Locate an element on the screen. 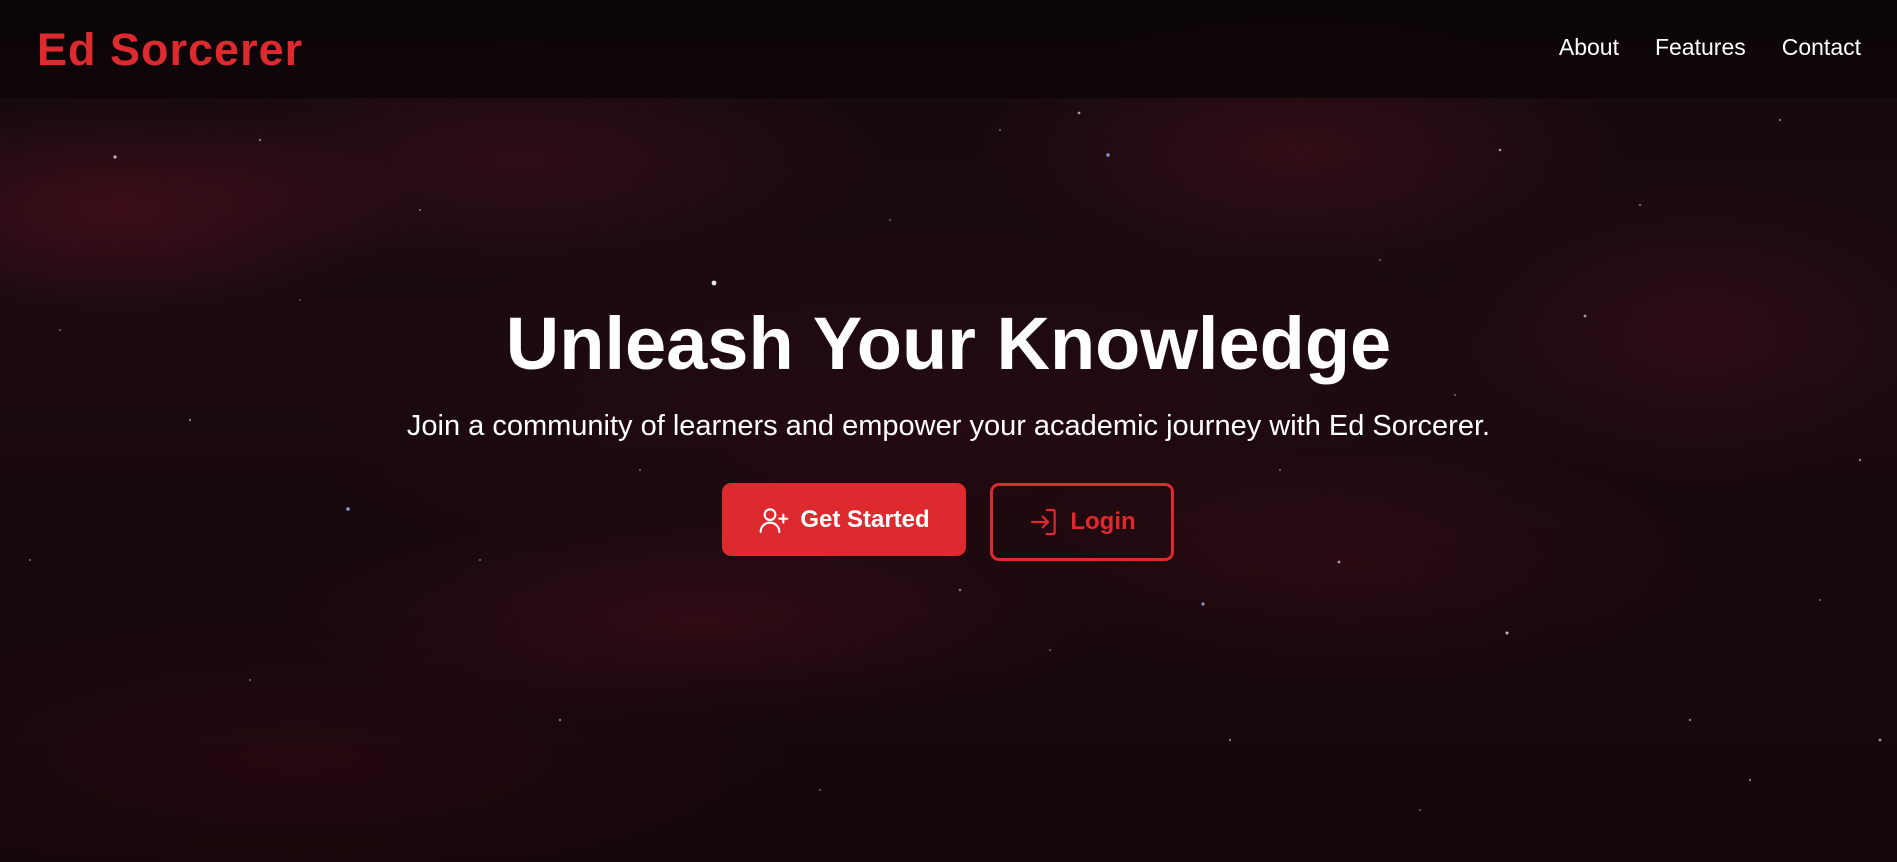  nav-link-about: About is located at coordinates (1589, 47).